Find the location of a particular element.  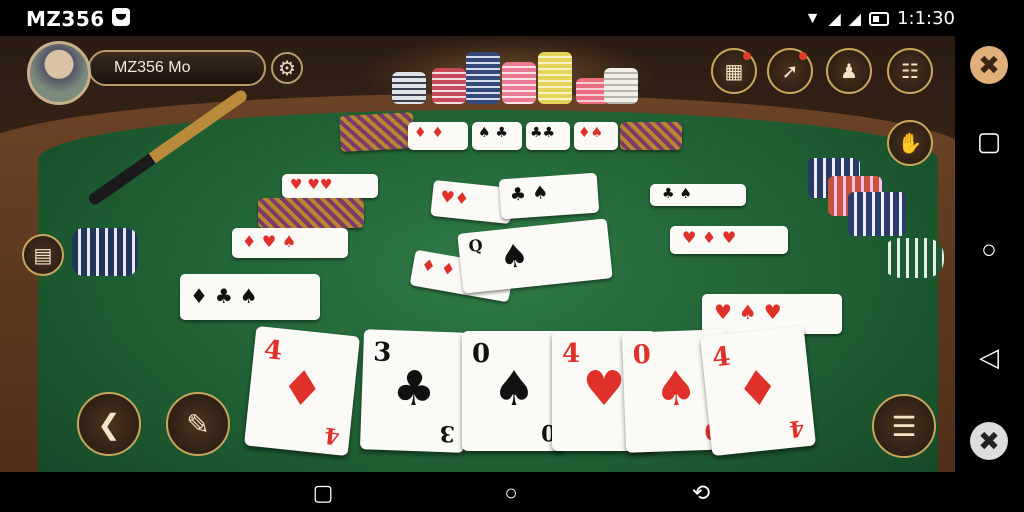

system-side-nav: ✖ ▢ ○ ◁ ✖ is located at coordinates (989, 256).